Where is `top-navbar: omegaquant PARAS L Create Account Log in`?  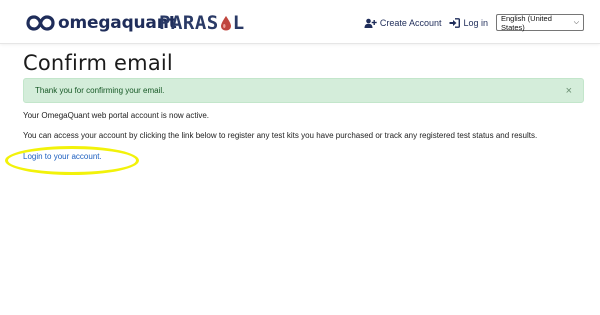 top-navbar: omegaquant PARAS L Create Account Log in is located at coordinates (300, 22).